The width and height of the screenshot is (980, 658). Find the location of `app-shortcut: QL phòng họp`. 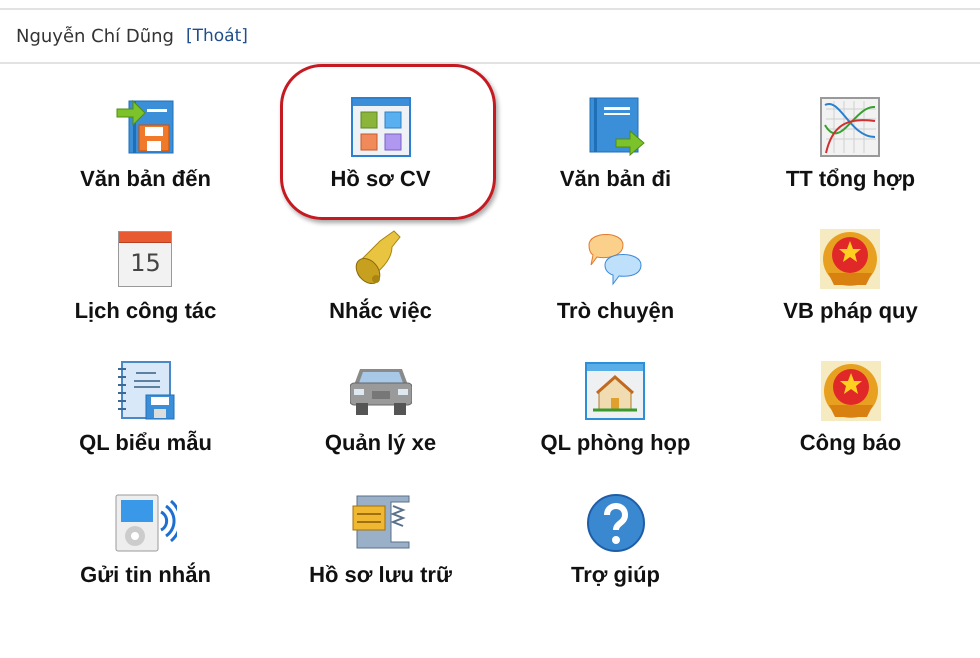

app-shortcut: QL phòng họp is located at coordinates (615, 408).